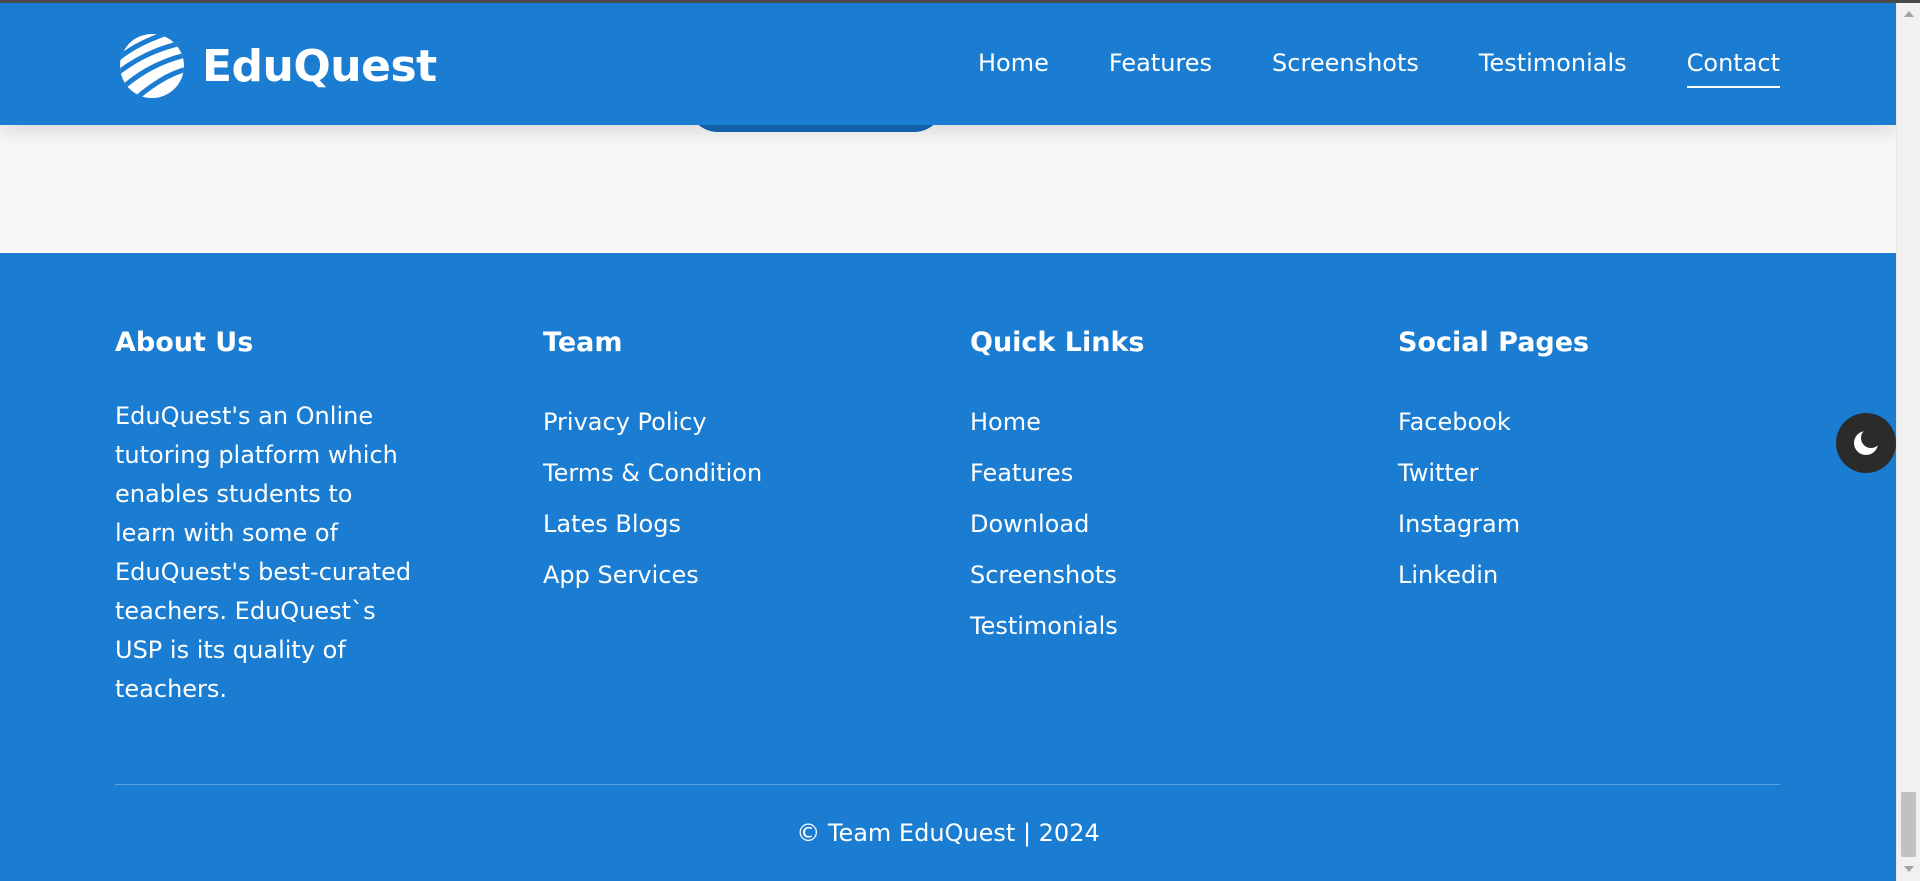  What do you see at coordinates (1493, 473) in the screenshot?
I see `list-item: Twitter` at bounding box center [1493, 473].